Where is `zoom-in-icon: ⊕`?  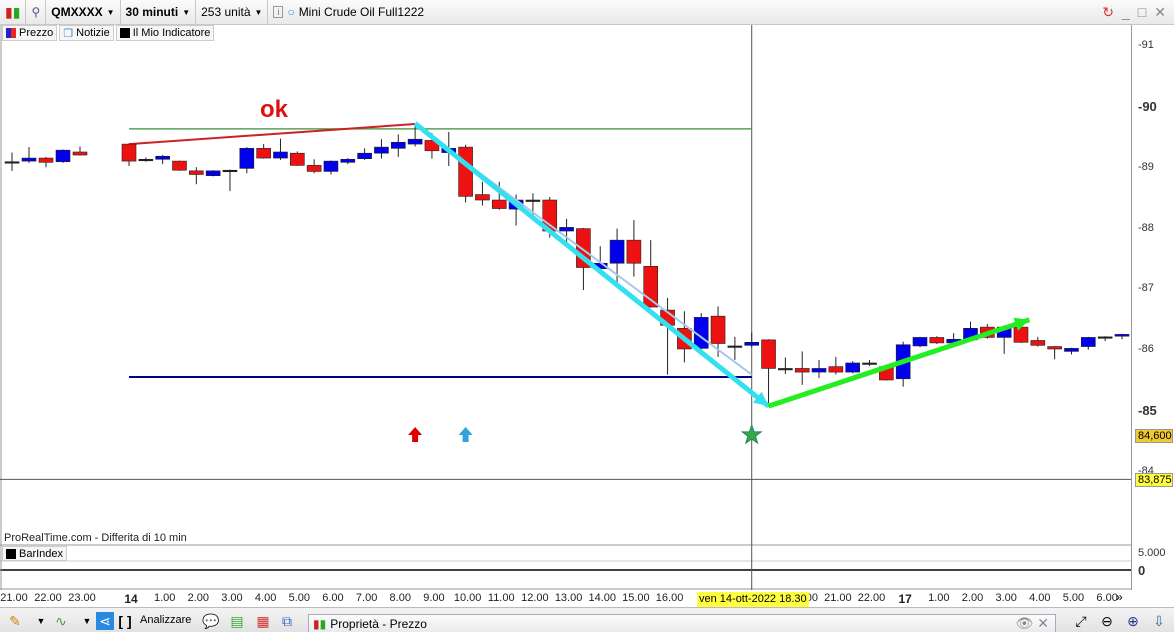 zoom-in-icon: ⊕ is located at coordinates (1133, 621).